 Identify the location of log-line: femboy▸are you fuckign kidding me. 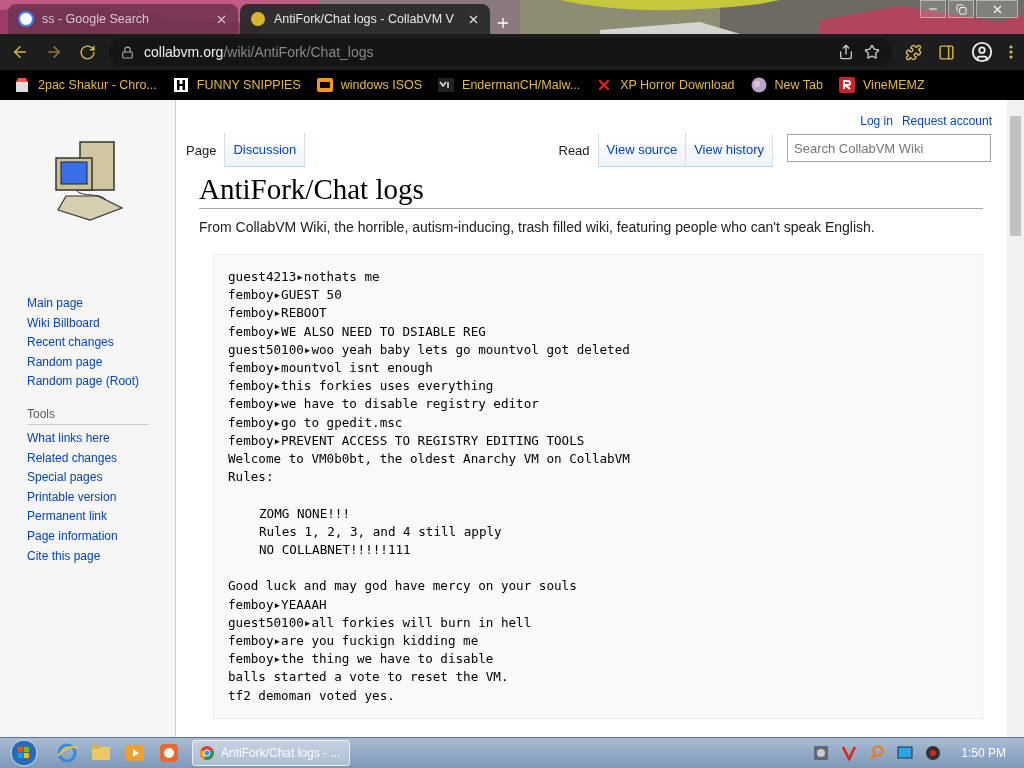
(354, 641).